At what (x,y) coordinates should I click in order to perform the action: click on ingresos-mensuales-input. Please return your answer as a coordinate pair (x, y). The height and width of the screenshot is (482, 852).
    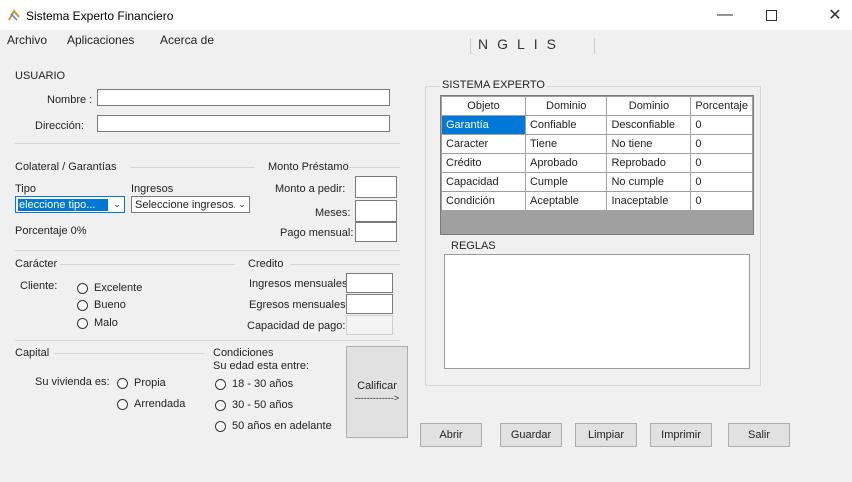
    Looking at the image, I should click on (369, 283).